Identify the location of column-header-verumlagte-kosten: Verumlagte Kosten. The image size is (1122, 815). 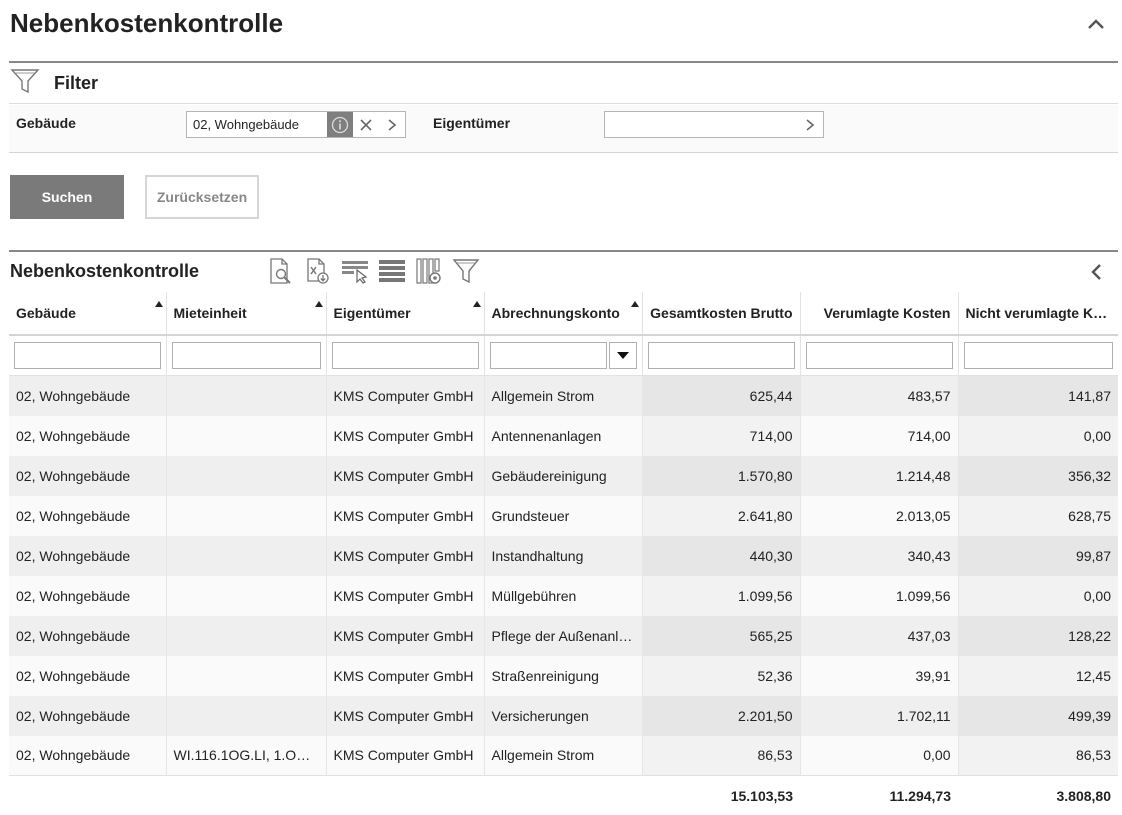
(879, 314).